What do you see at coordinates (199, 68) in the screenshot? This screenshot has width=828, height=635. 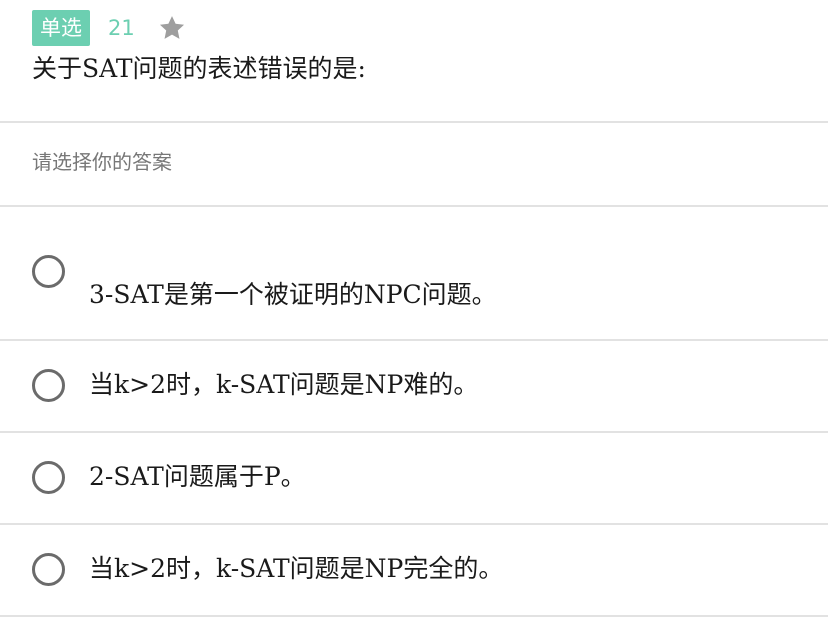 I see `question-text: 关于SAT问题的表述错误的是:` at bounding box center [199, 68].